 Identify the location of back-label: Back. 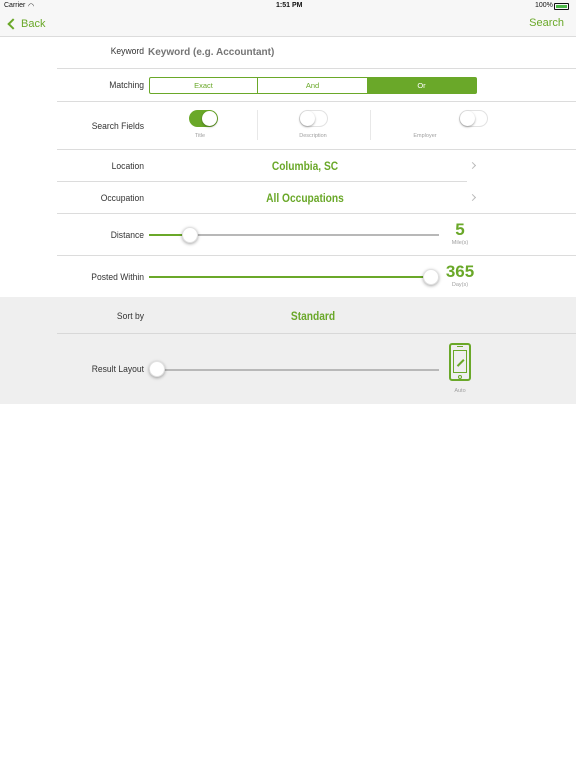
(33, 24).